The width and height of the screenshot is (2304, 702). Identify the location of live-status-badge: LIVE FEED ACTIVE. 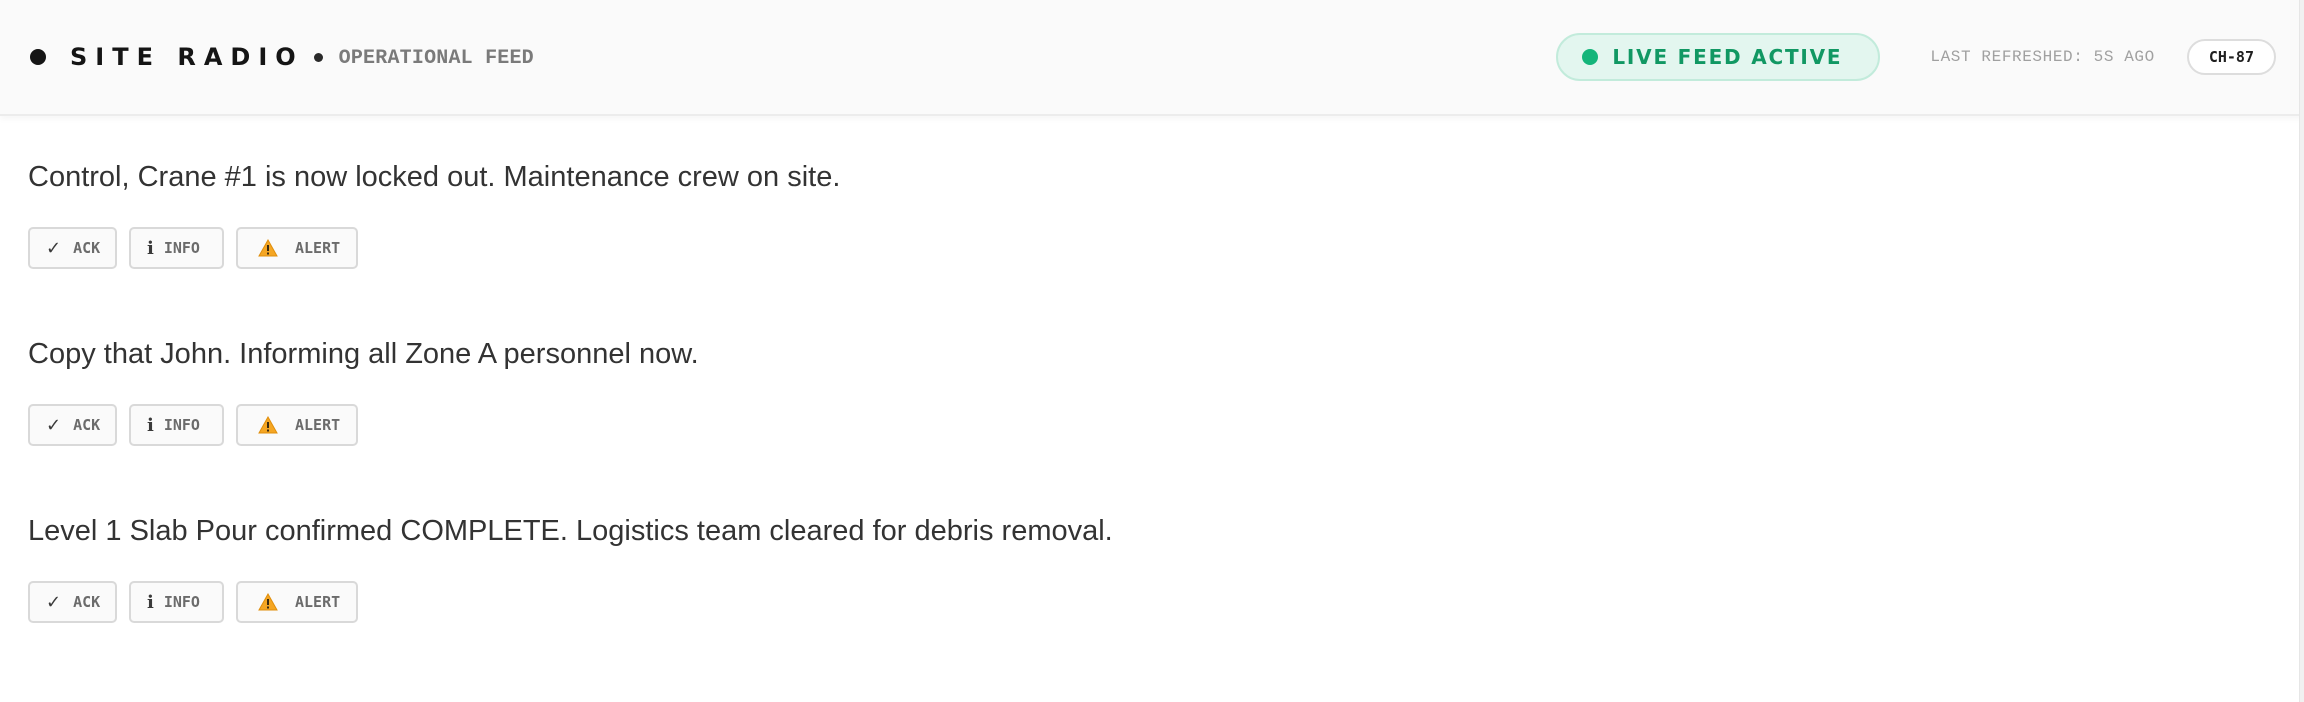
(1718, 57).